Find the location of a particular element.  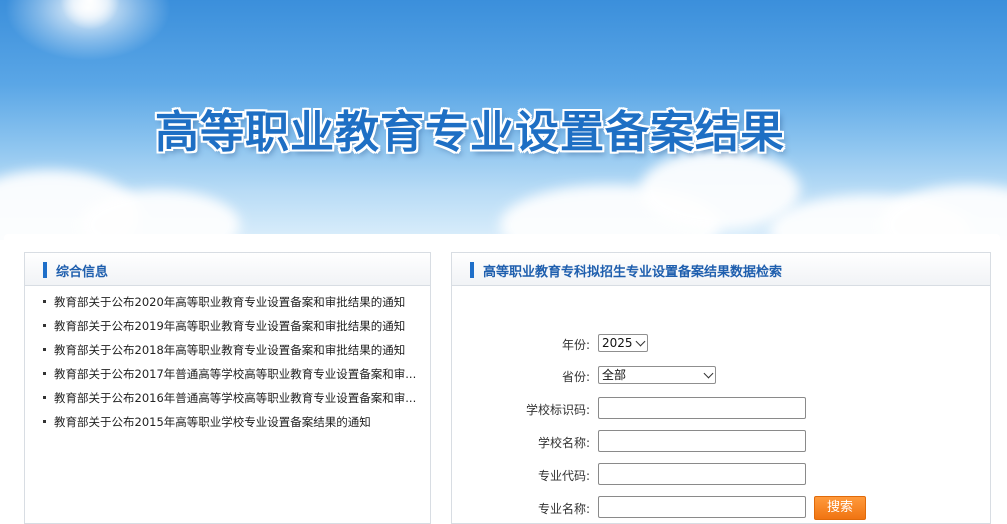

school-name-input is located at coordinates (702, 441).